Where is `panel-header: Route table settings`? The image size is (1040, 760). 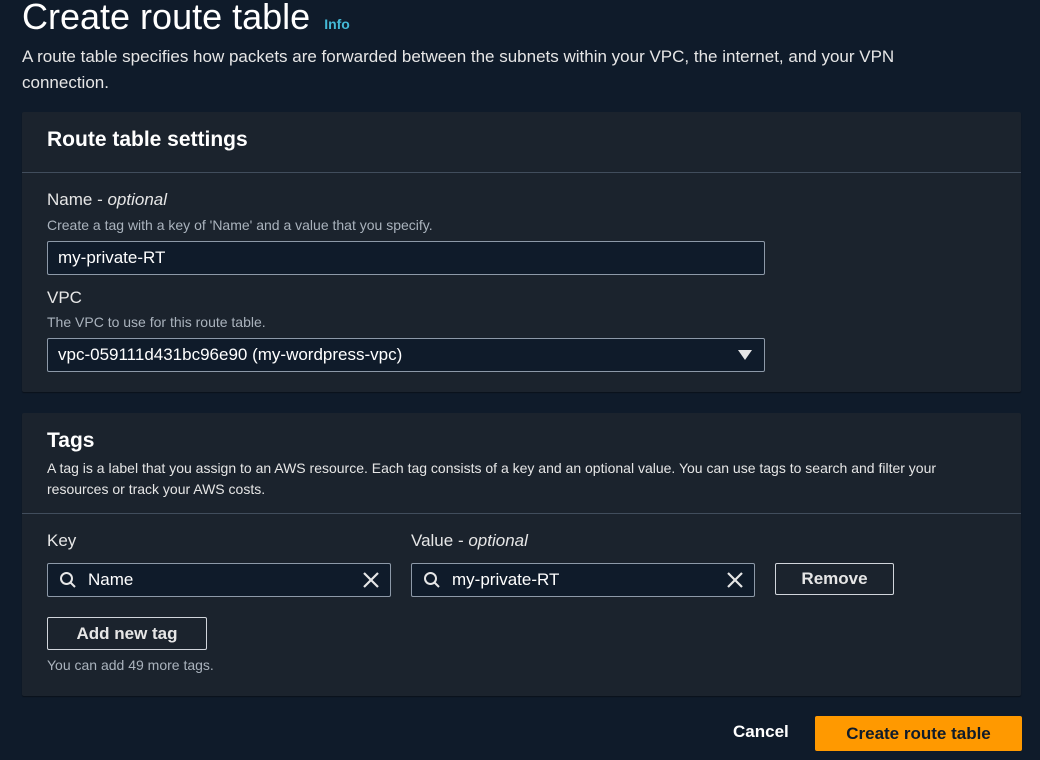
panel-header: Route table settings is located at coordinates (521, 142).